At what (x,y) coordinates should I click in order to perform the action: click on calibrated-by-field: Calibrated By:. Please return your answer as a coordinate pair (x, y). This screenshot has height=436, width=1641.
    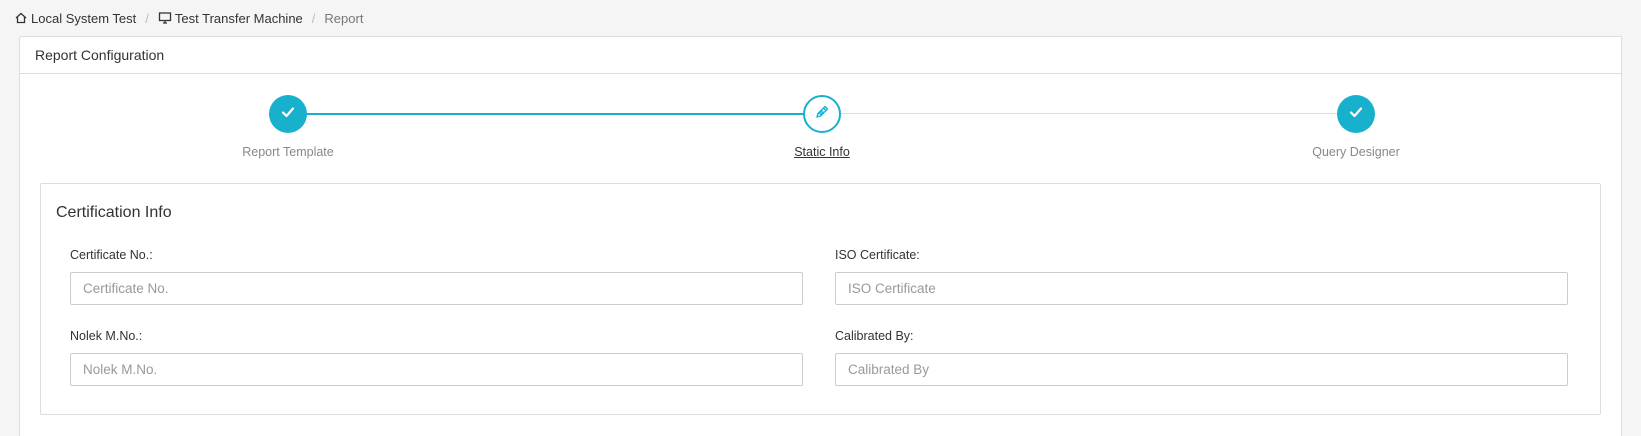
    Looking at the image, I should click on (1201, 357).